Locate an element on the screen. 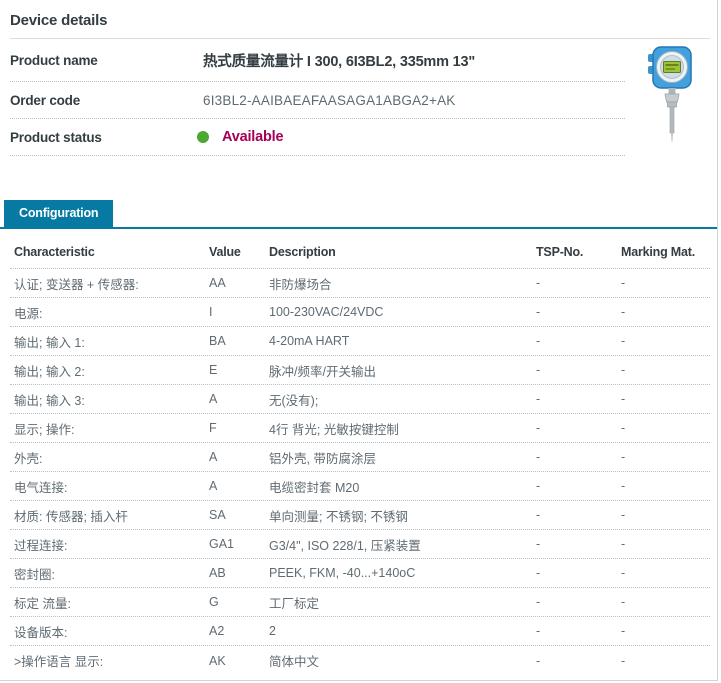  table-row: 密封圈: AB PEEK, FKM, -40...+140oC - - is located at coordinates (360, 573).